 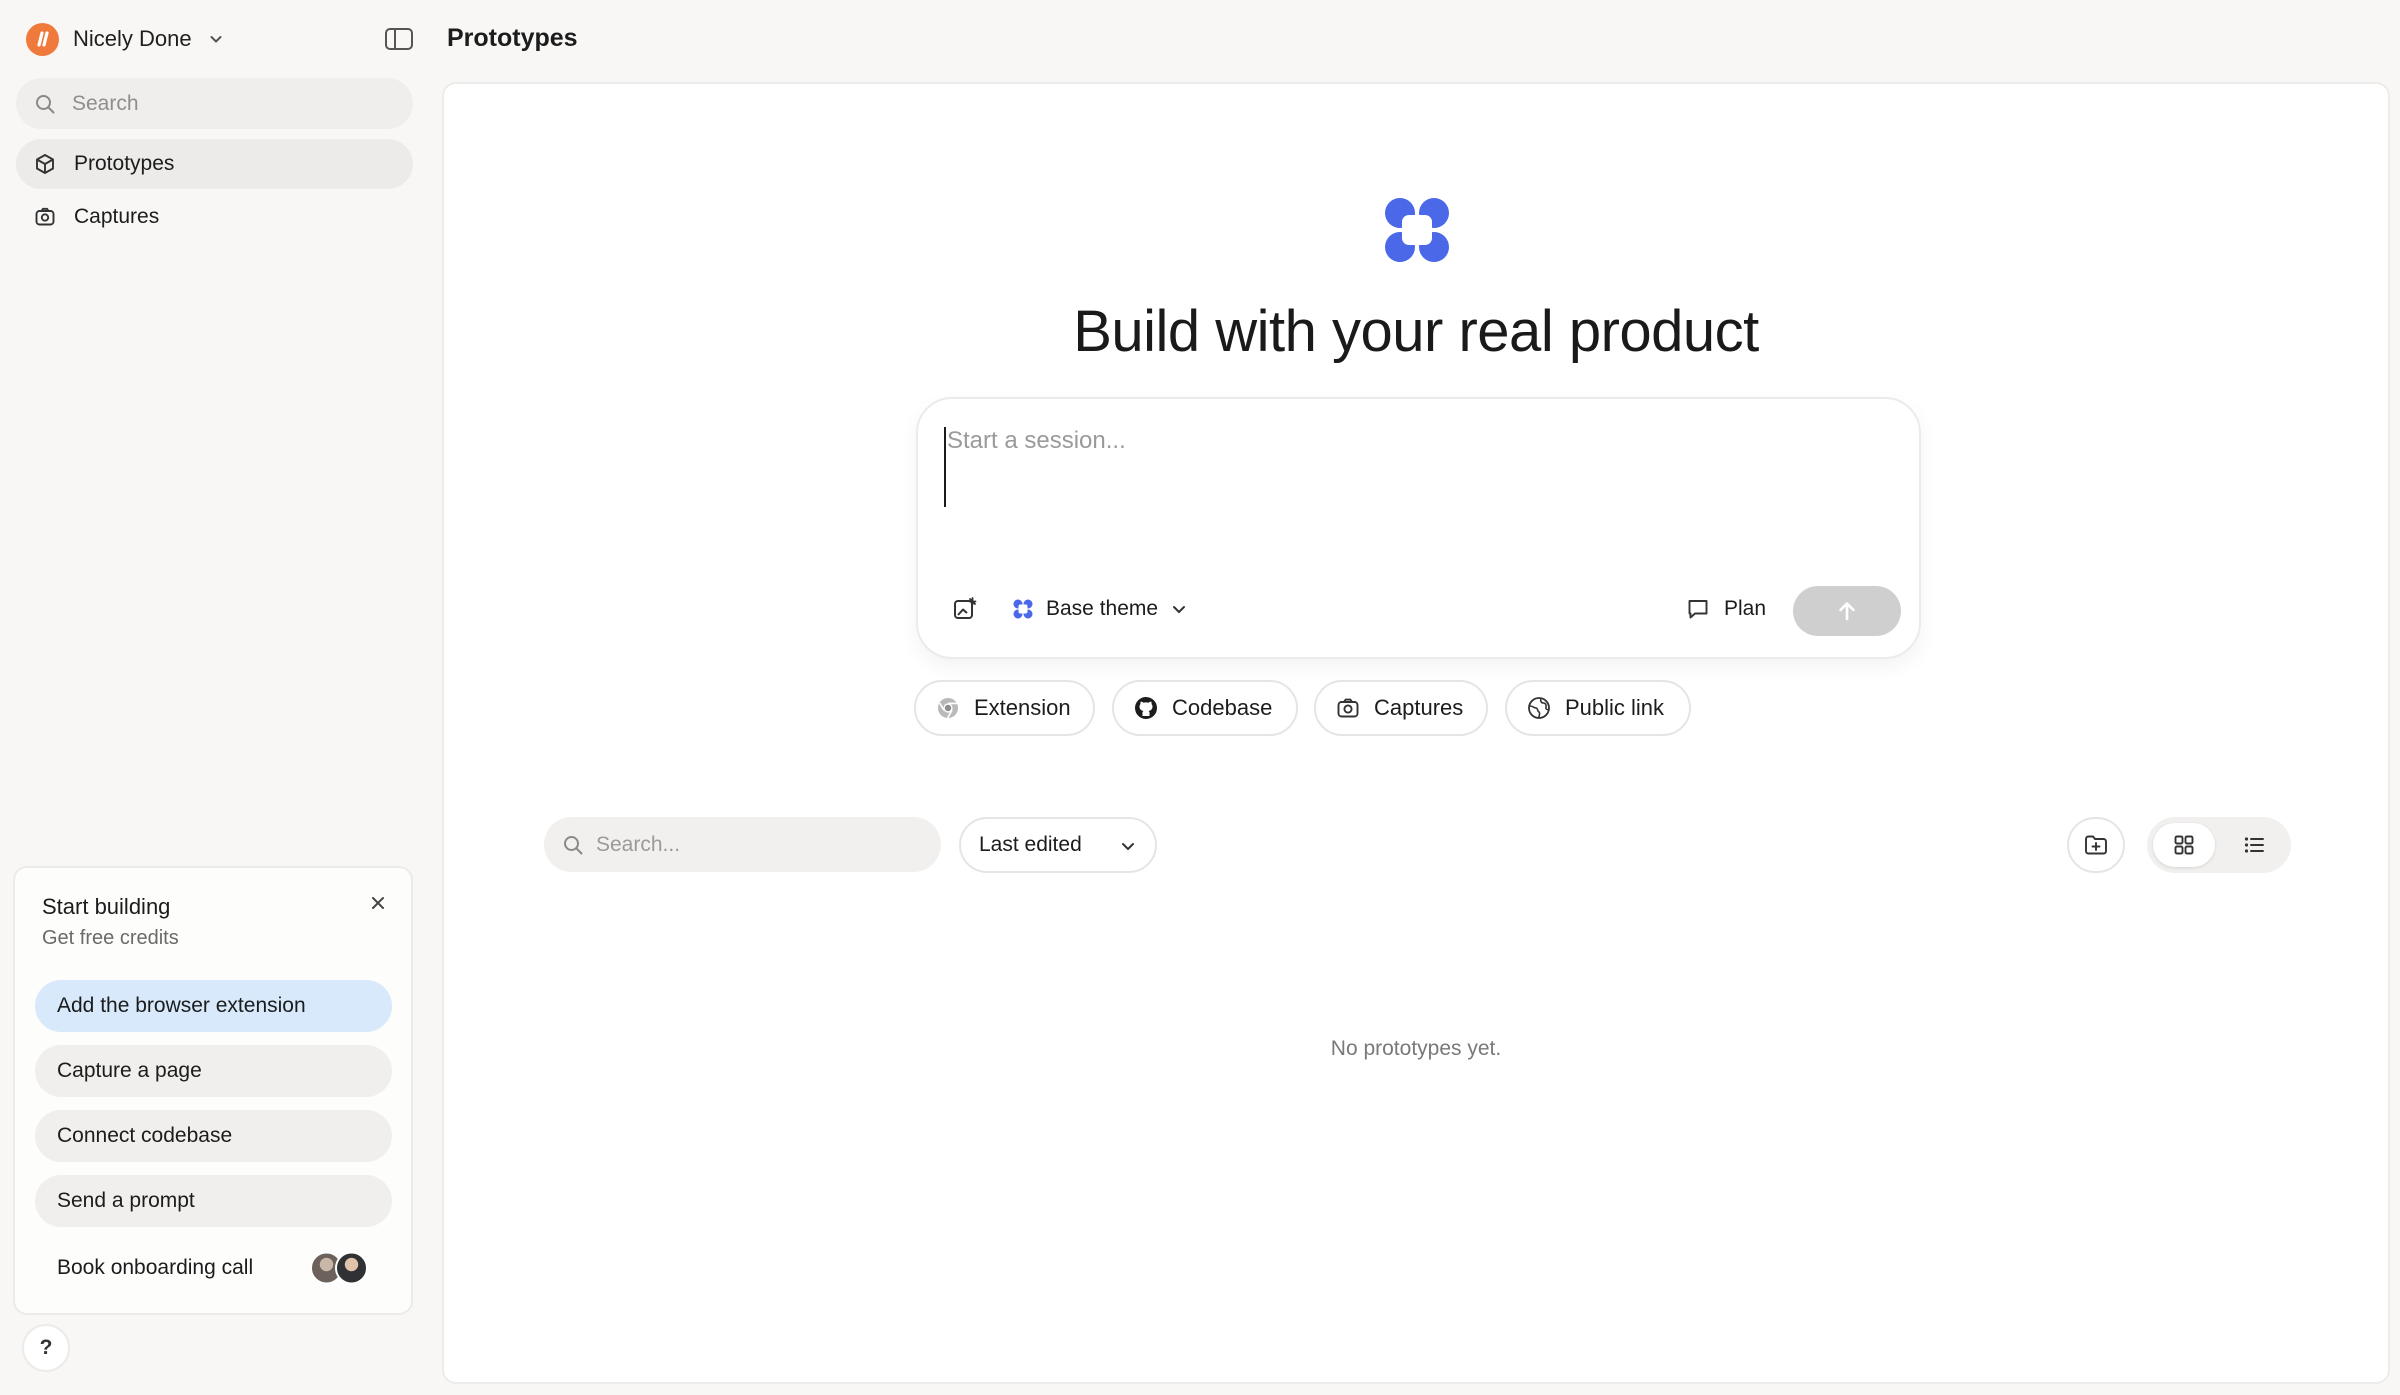 I want to click on prototype-search, so click(x=742, y=844).